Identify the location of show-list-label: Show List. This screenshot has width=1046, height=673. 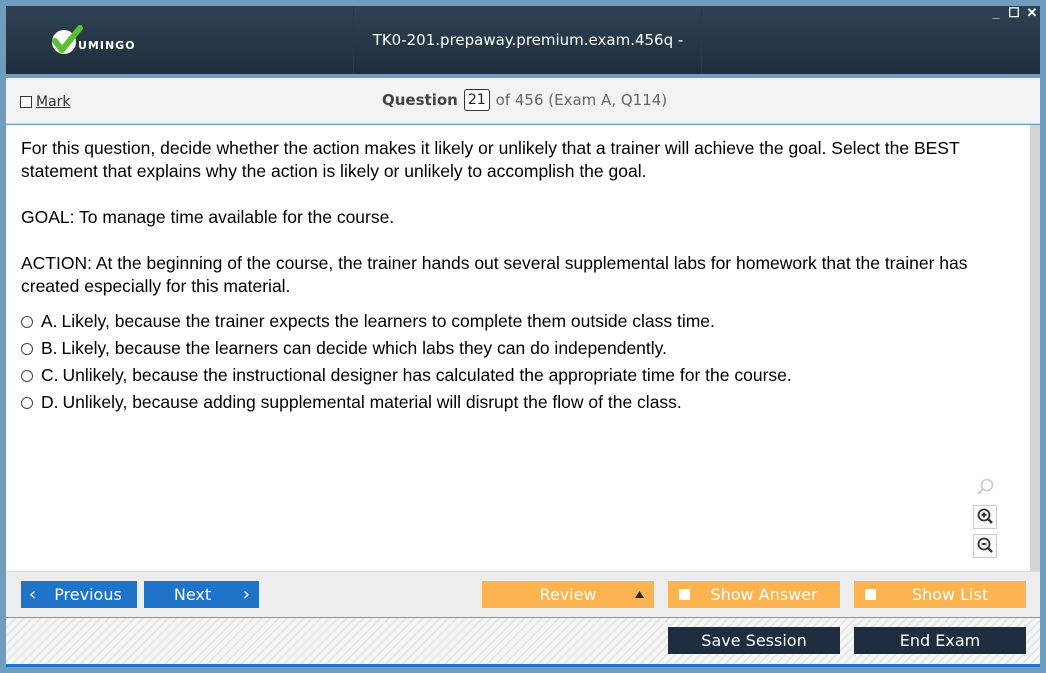
(950, 594).